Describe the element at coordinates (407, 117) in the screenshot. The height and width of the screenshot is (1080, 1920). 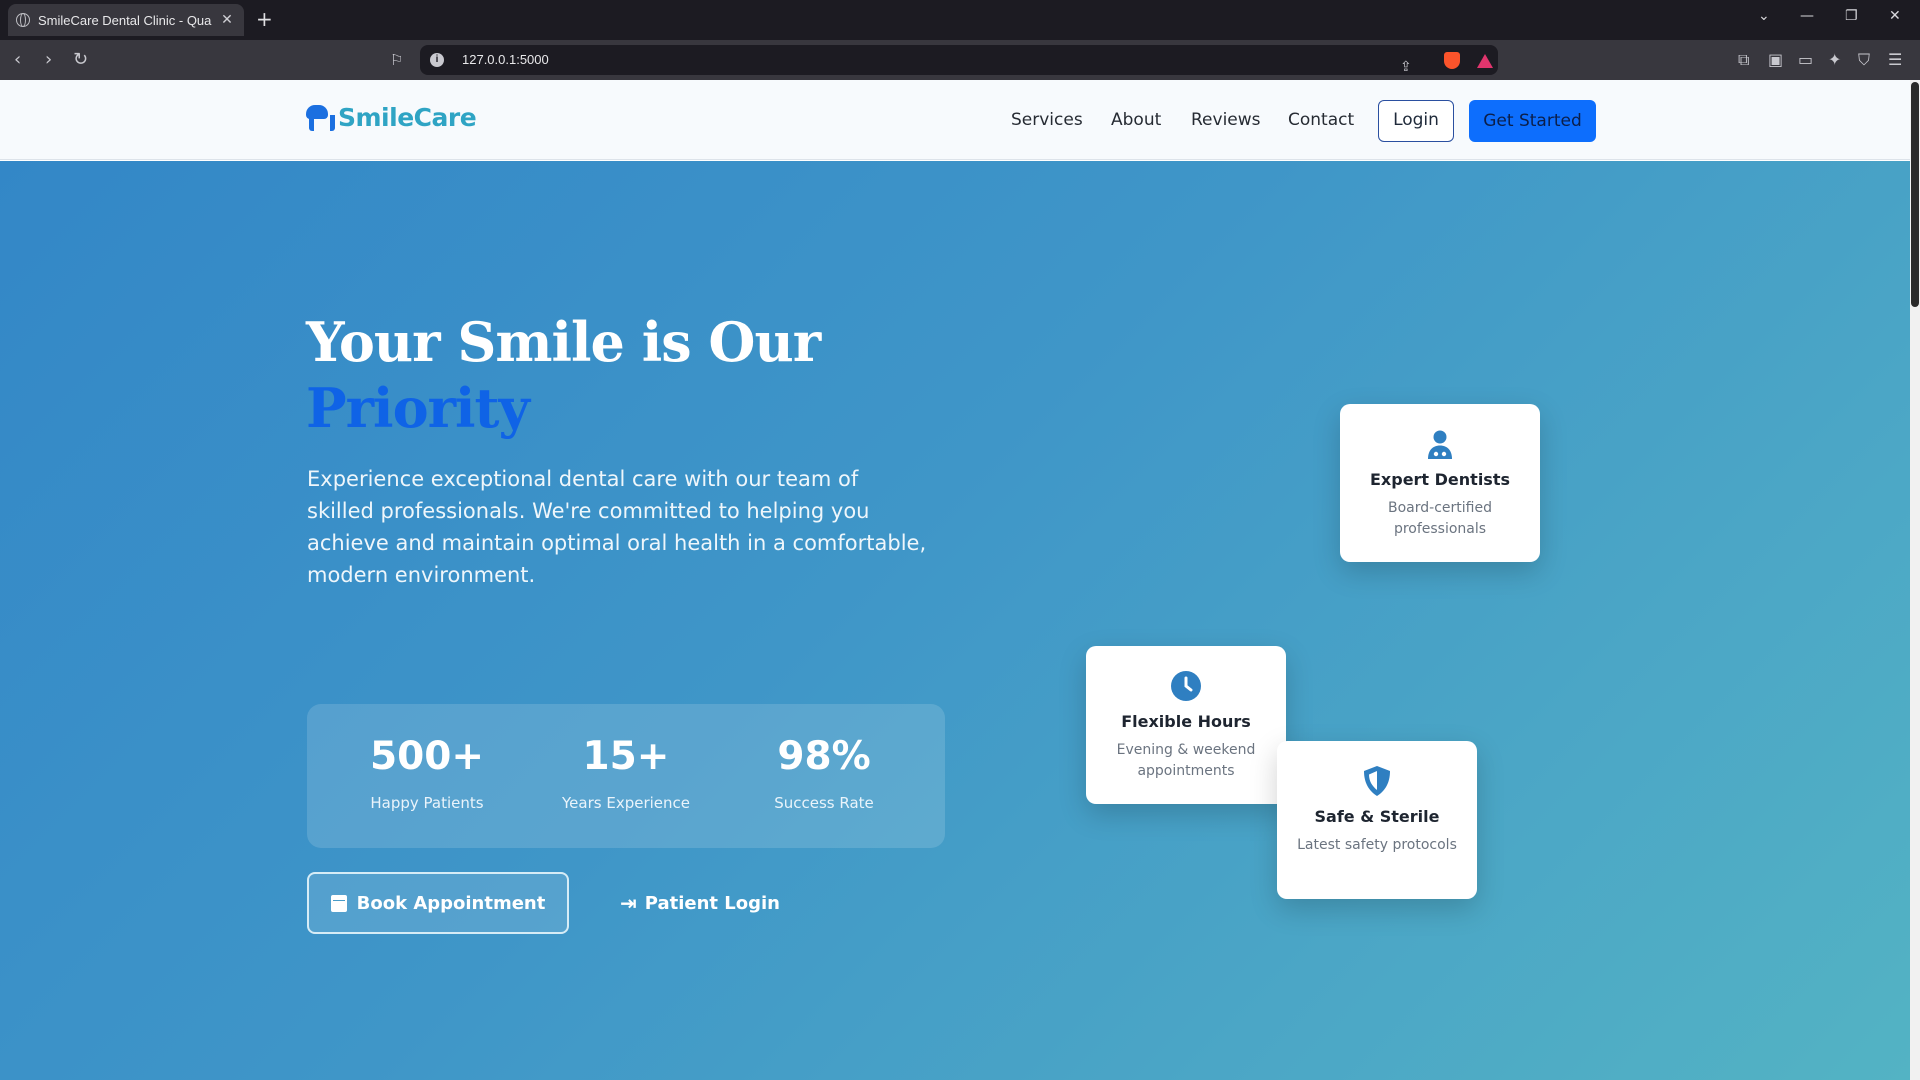
I see `brand-name: SmileCare` at that location.